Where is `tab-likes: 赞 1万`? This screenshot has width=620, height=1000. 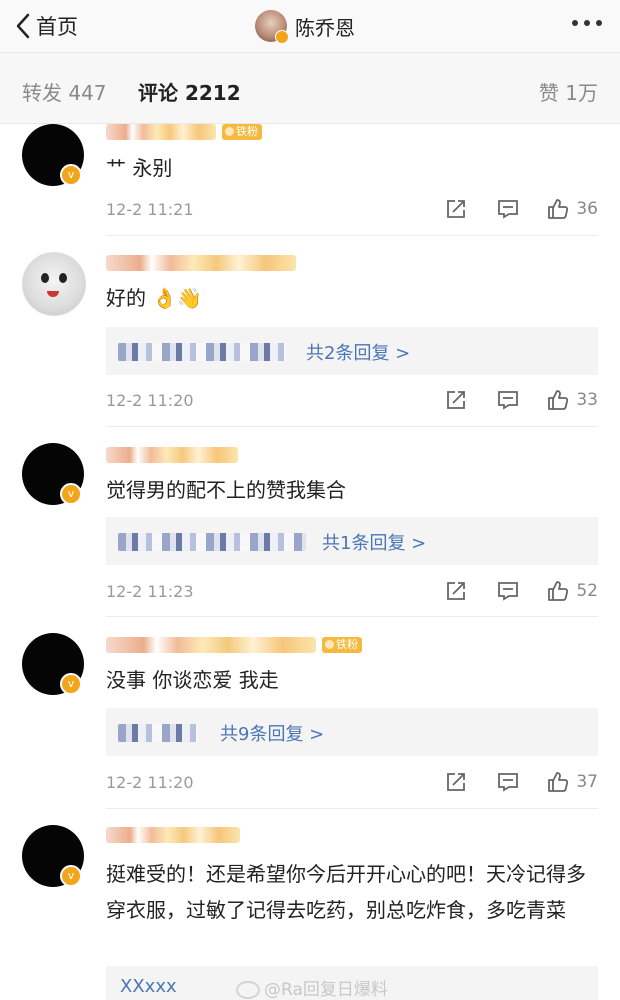 tab-likes: 赞 1万 is located at coordinates (568, 91).